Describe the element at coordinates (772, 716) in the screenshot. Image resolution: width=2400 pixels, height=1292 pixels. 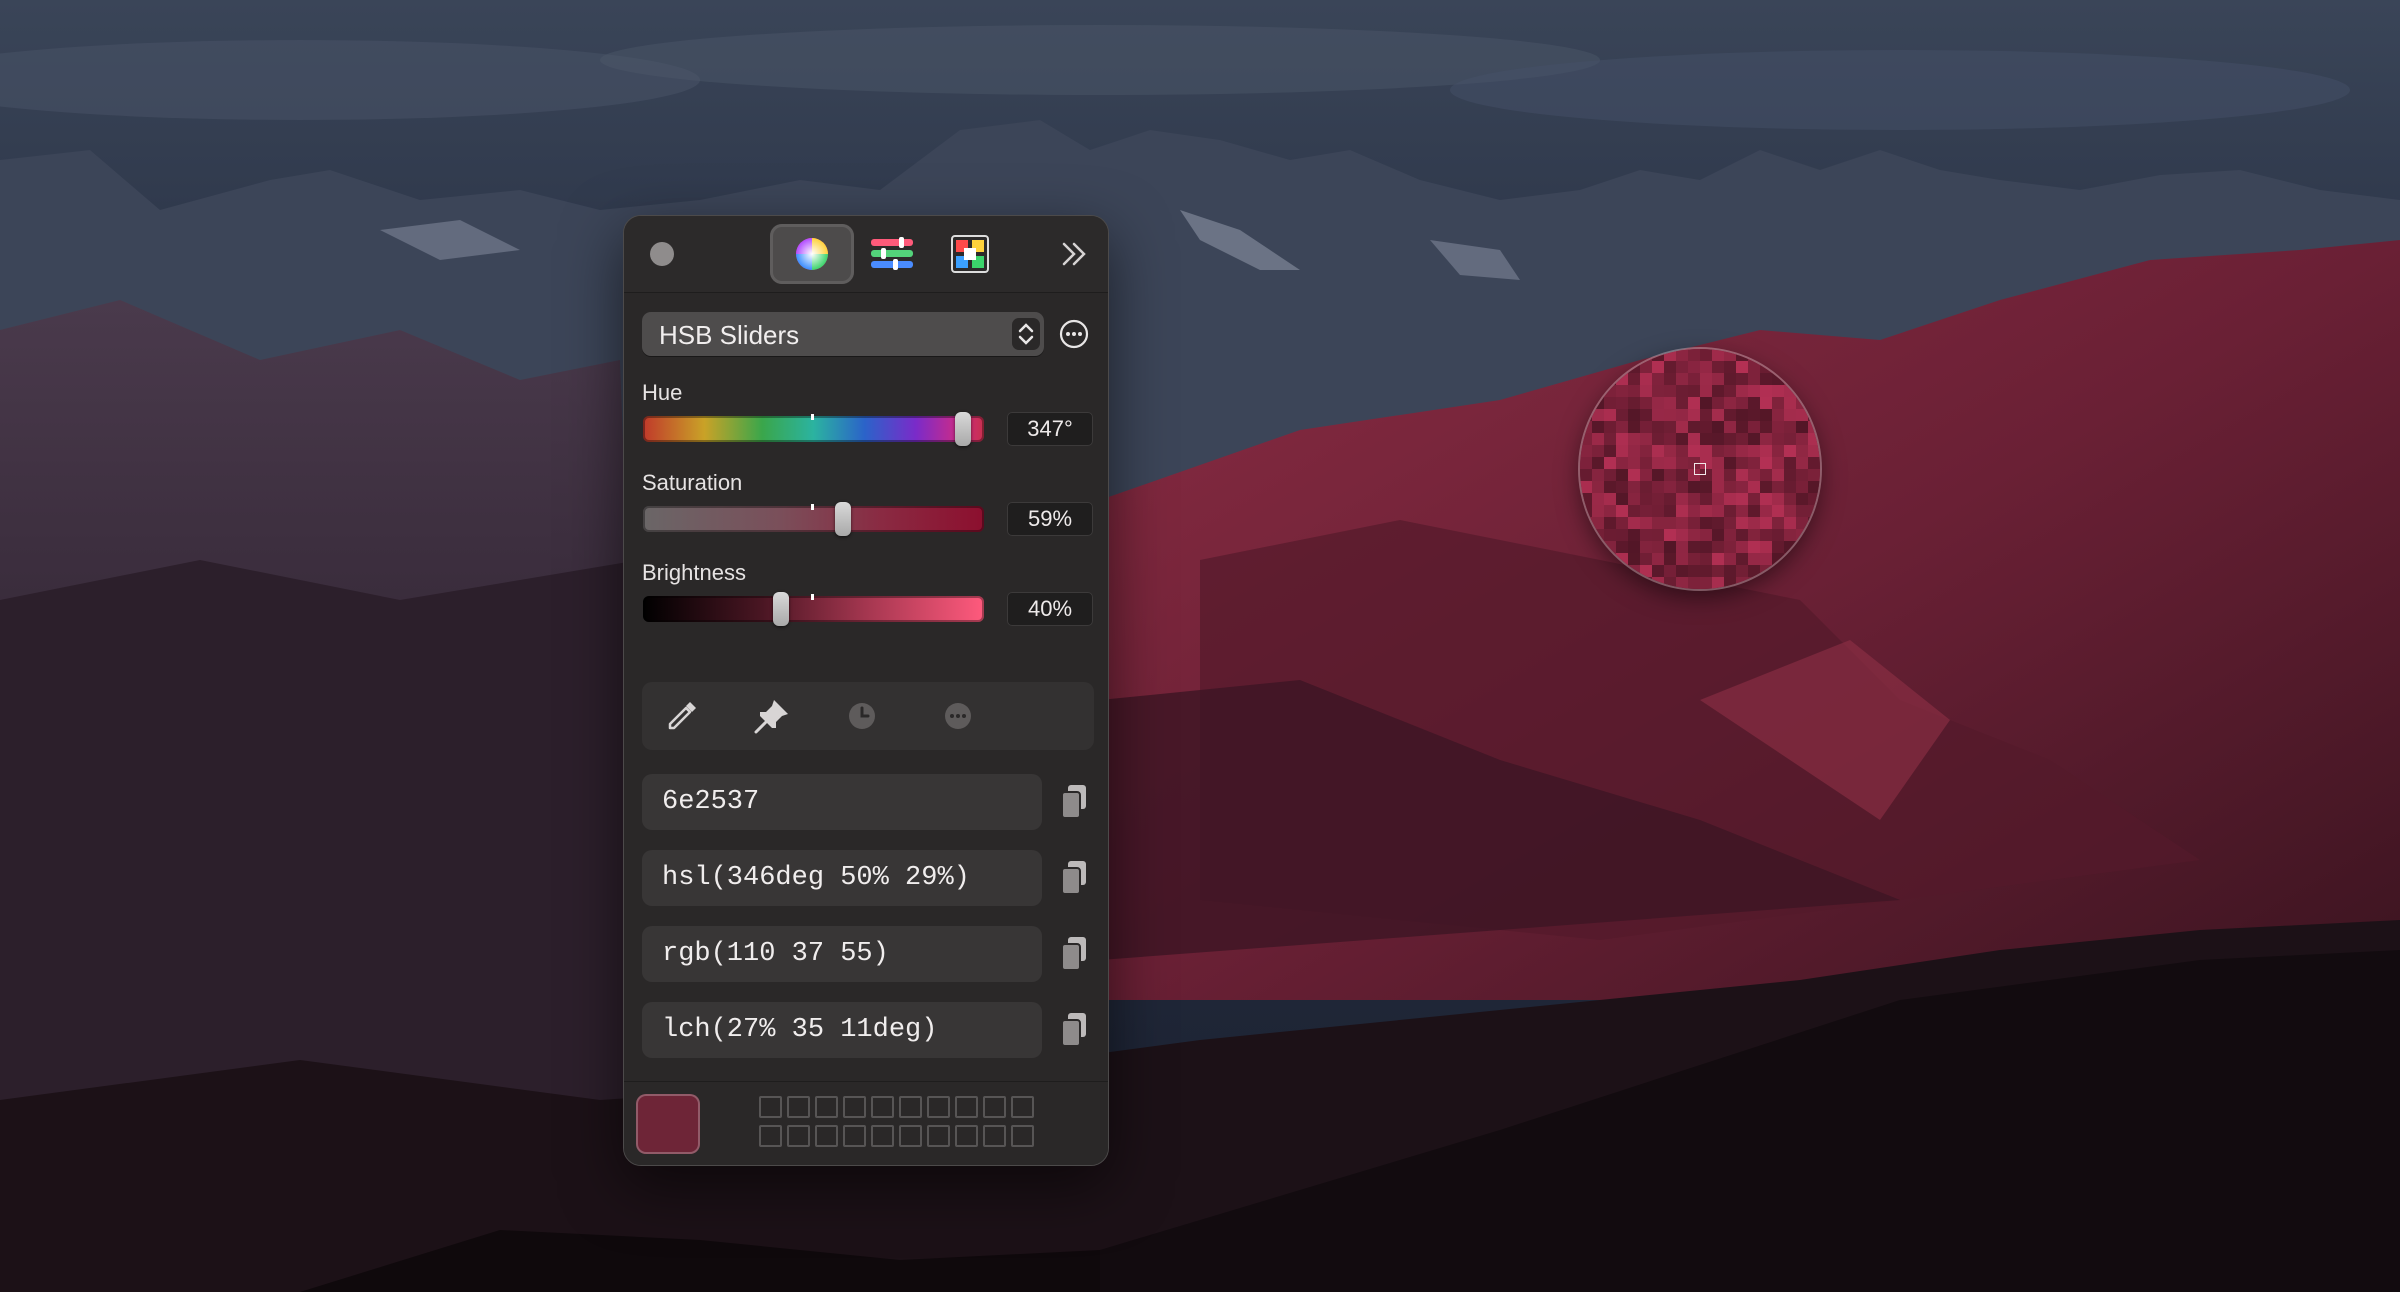
I see `pin-icon` at that location.